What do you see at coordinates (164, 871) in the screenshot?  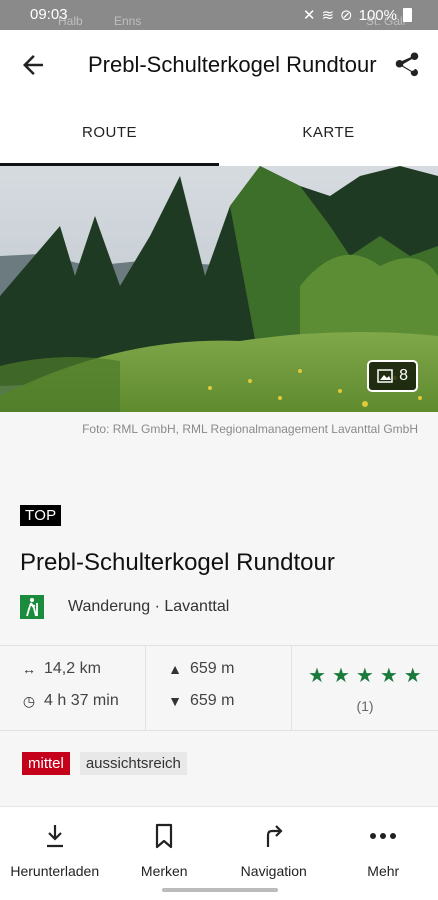 I see `bookmark-label: Merken` at bounding box center [164, 871].